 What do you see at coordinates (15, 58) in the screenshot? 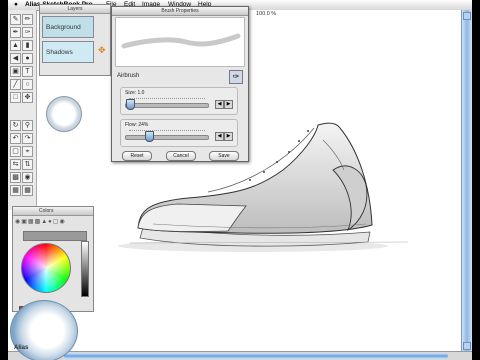
I see `smudge-tool-icon: ◀` at bounding box center [15, 58].